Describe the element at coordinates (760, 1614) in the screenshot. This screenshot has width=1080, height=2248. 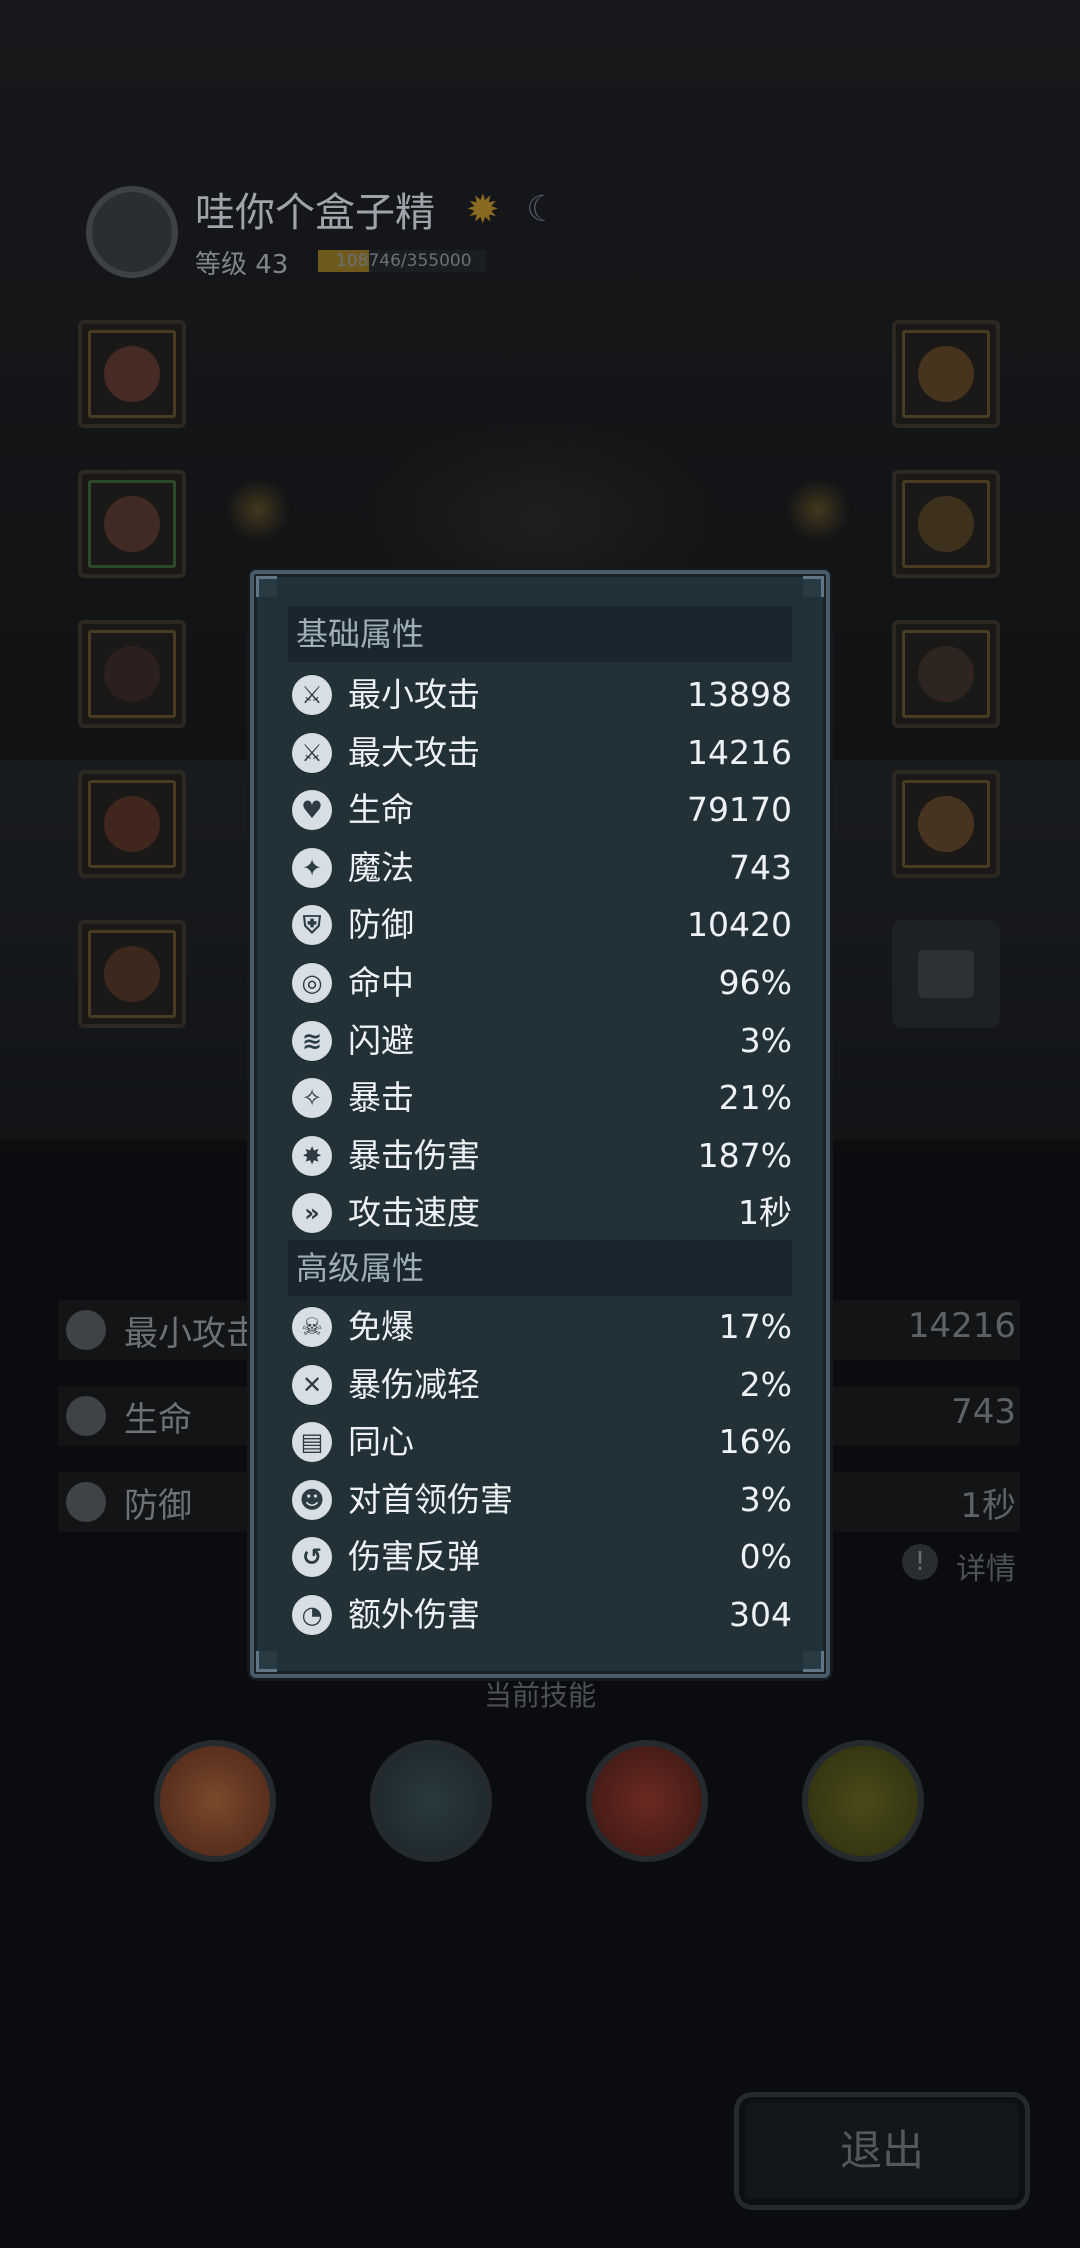
I see `attribute-value: 304` at that location.